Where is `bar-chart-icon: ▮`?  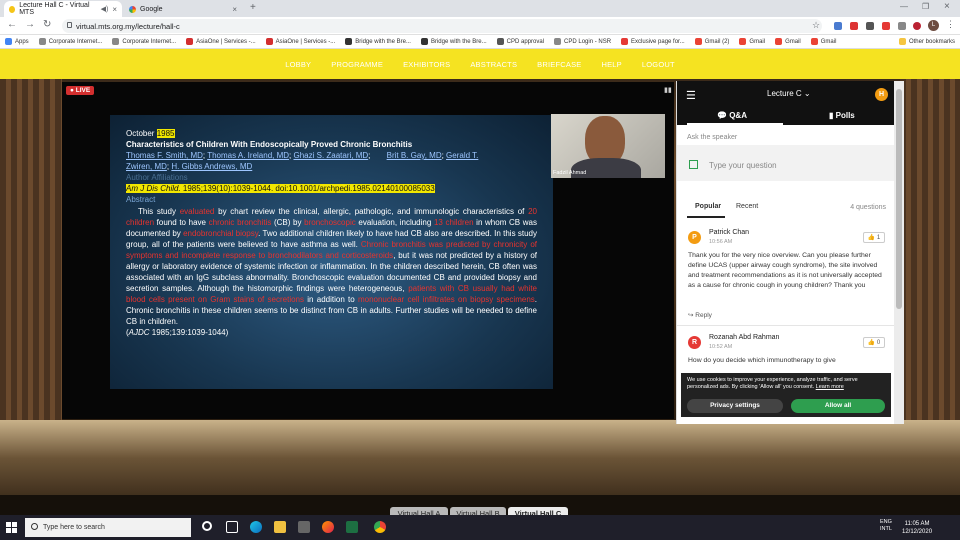 bar-chart-icon: ▮ is located at coordinates (831, 115).